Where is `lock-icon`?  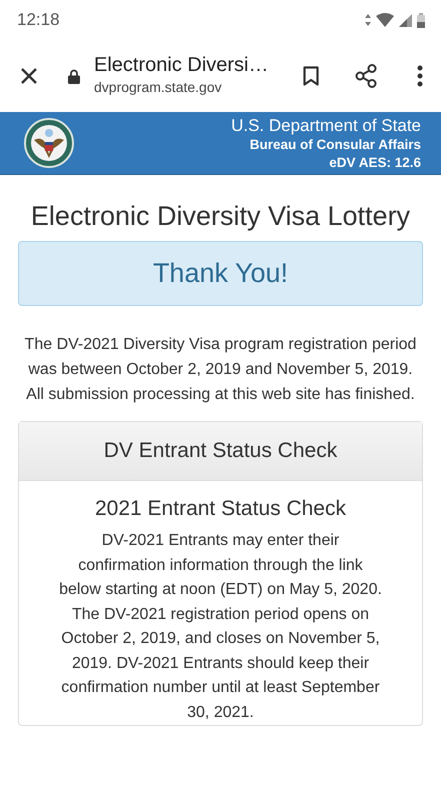 lock-icon is located at coordinates (74, 76).